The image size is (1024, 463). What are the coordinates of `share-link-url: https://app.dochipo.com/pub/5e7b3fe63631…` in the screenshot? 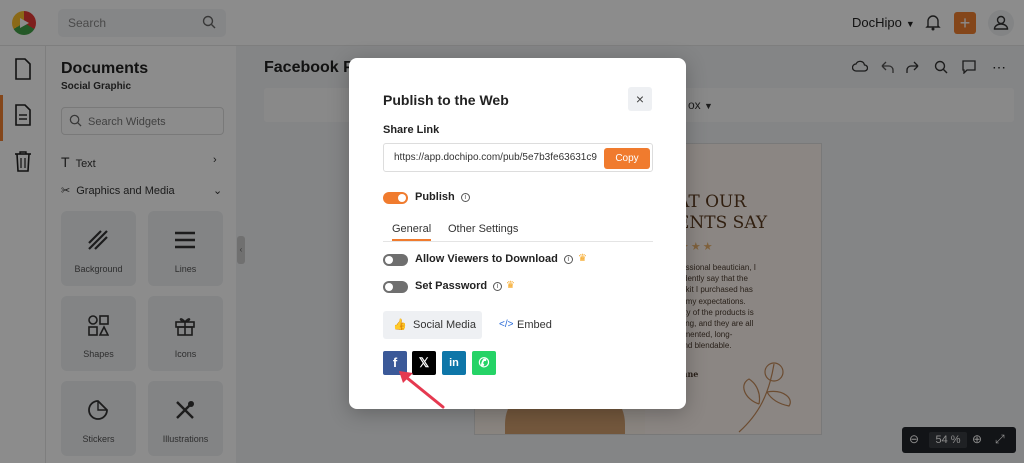 It's located at (497, 157).